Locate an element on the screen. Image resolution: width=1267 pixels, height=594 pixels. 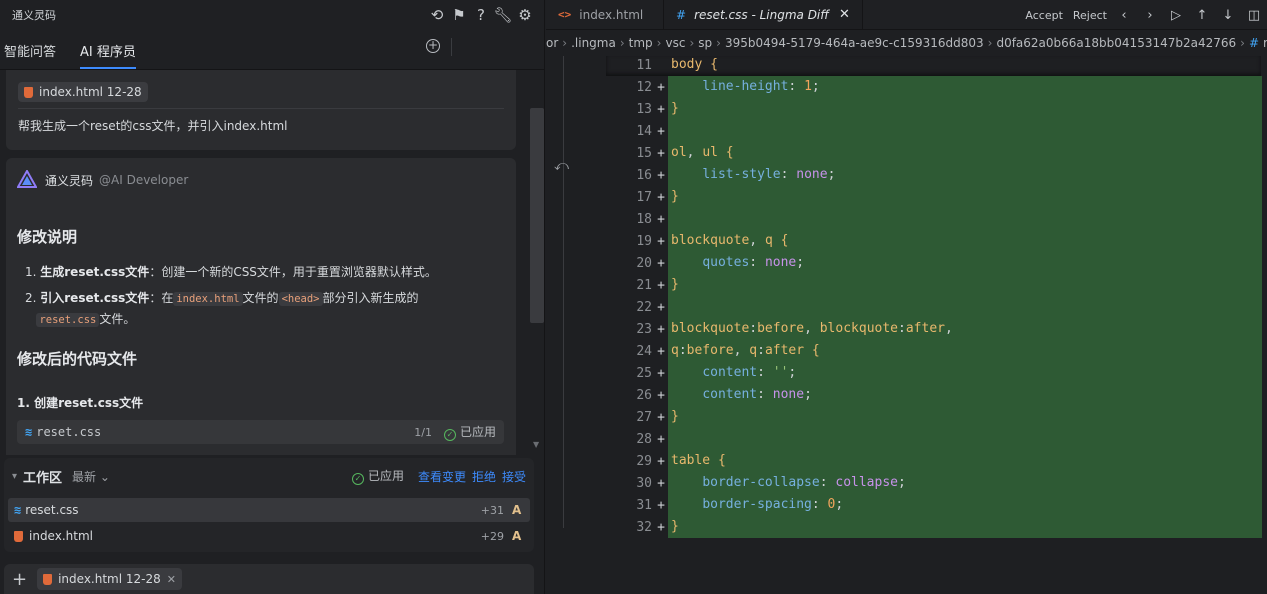
breadcrumb-item: res is located at coordinates (1265, 43).